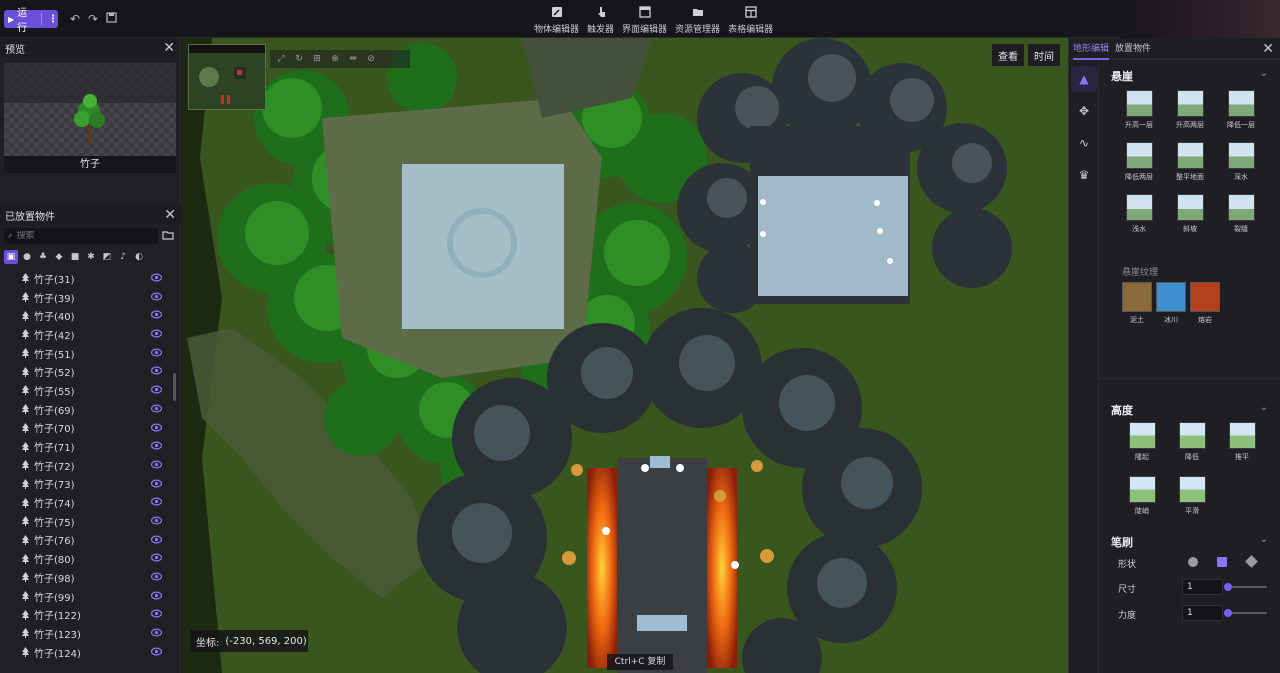 The image size is (1280, 673). I want to click on list-item: 竹子(69), so click(86, 409).